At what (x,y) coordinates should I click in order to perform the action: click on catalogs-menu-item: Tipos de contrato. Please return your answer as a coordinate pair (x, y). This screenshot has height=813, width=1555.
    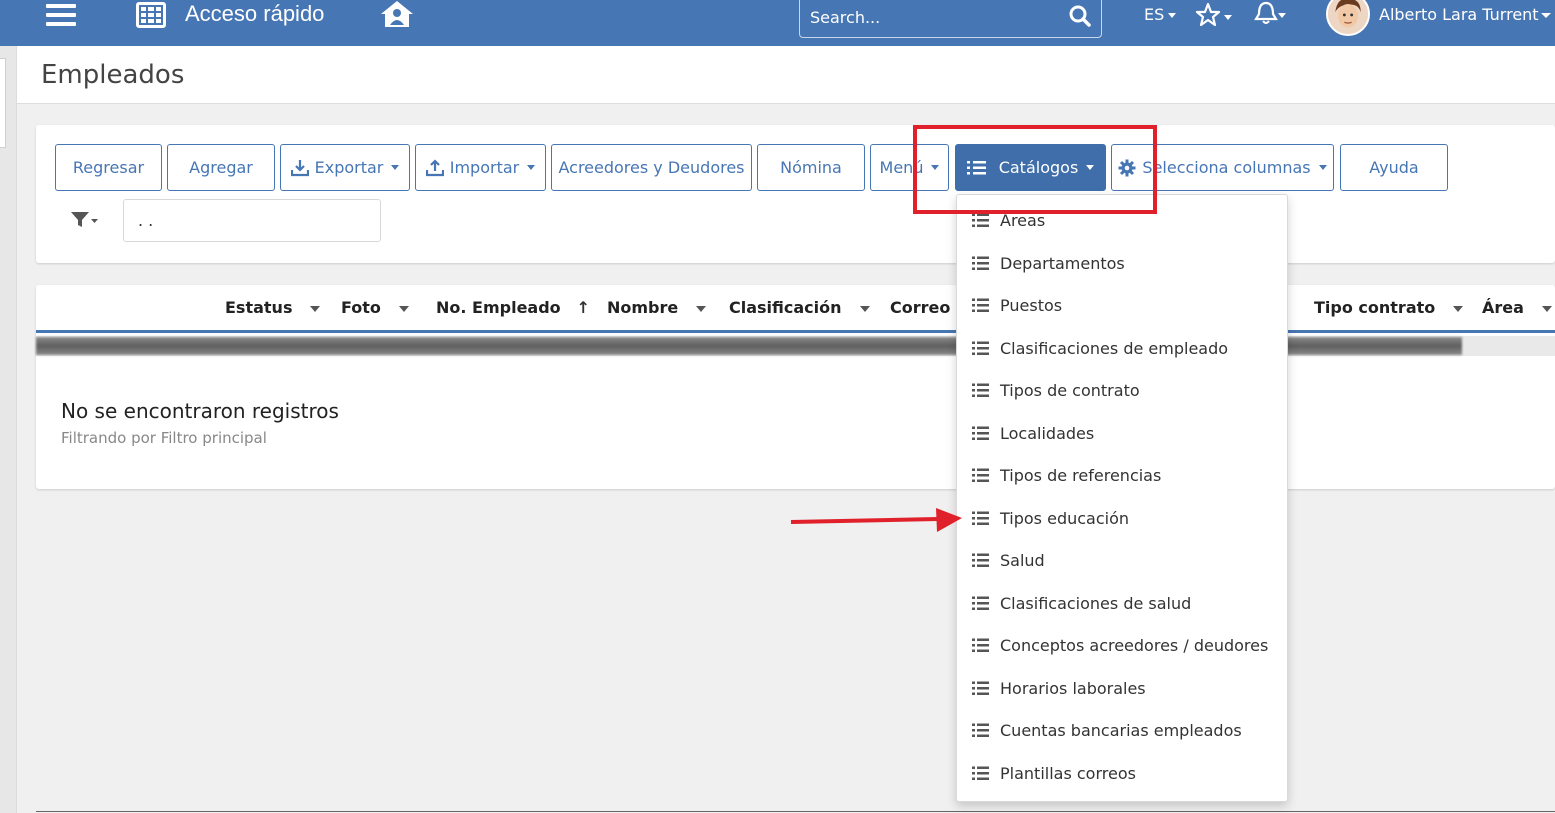
    Looking at the image, I should click on (1122, 391).